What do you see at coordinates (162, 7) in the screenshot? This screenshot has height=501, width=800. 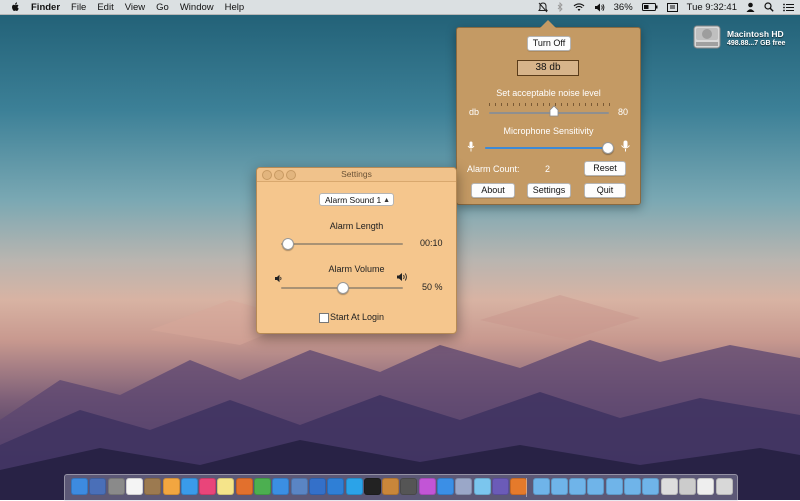 I see `menu-go: Go` at bounding box center [162, 7].